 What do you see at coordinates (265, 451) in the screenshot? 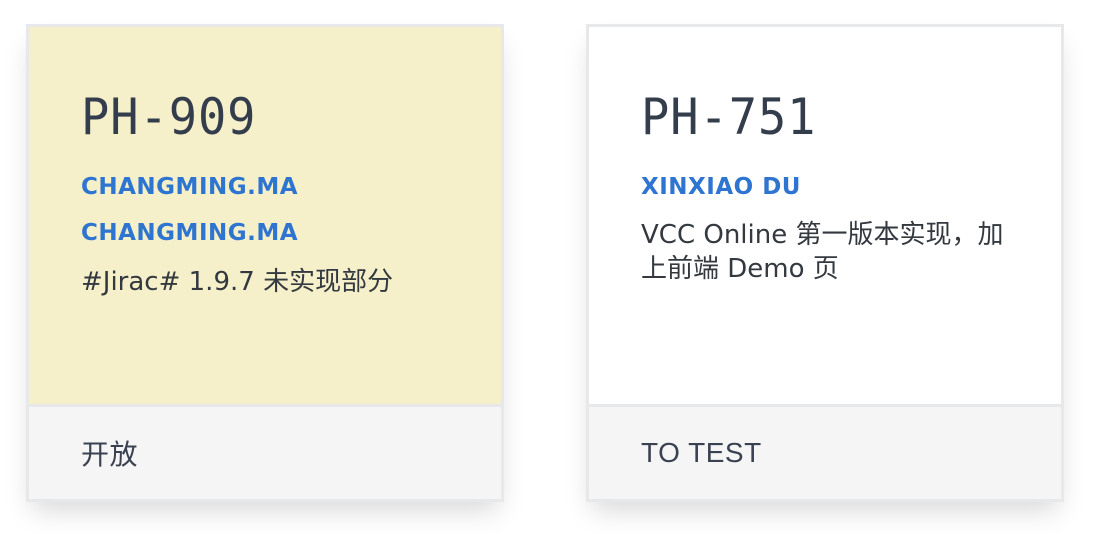
I see `card-footer: 开放` at bounding box center [265, 451].